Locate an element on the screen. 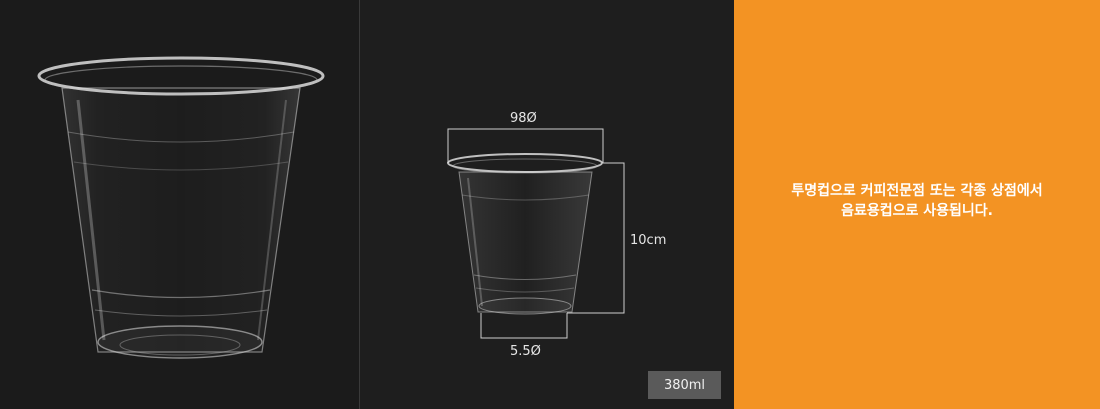 The image size is (1100, 409). description-line-2: 음료용컵으로 사용됩니다. is located at coordinates (917, 211).